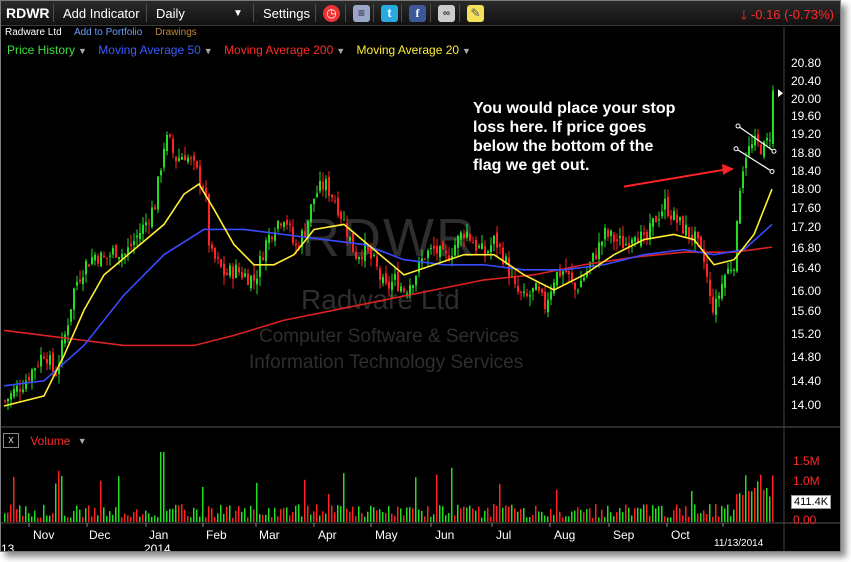 This screenshot has width=851, height=562. I want to click on chevron-down-icon: ▼, so click(82, 441).